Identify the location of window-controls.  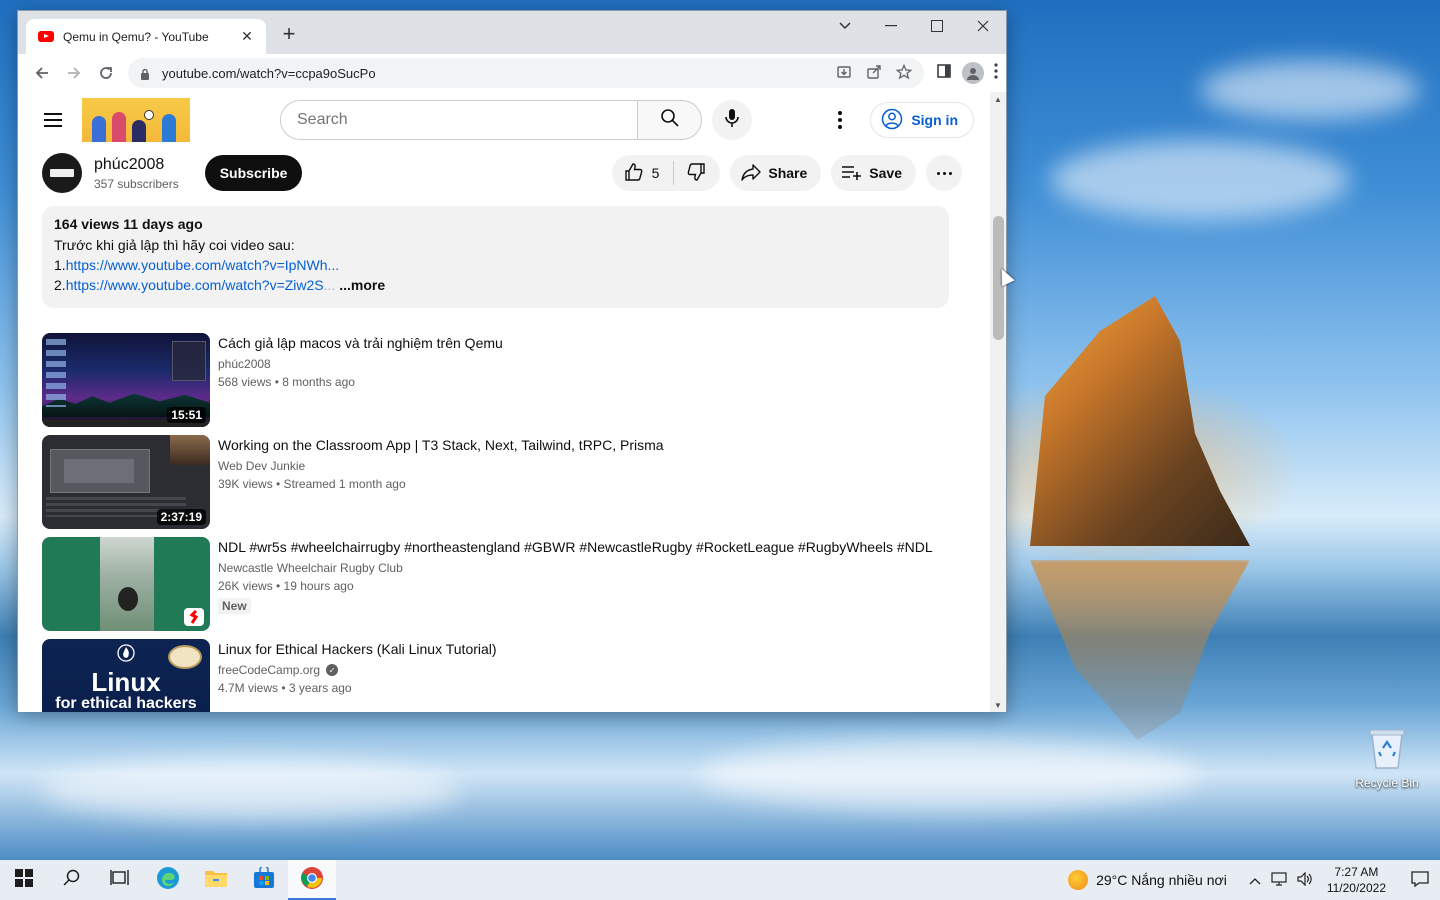
(914, 26).